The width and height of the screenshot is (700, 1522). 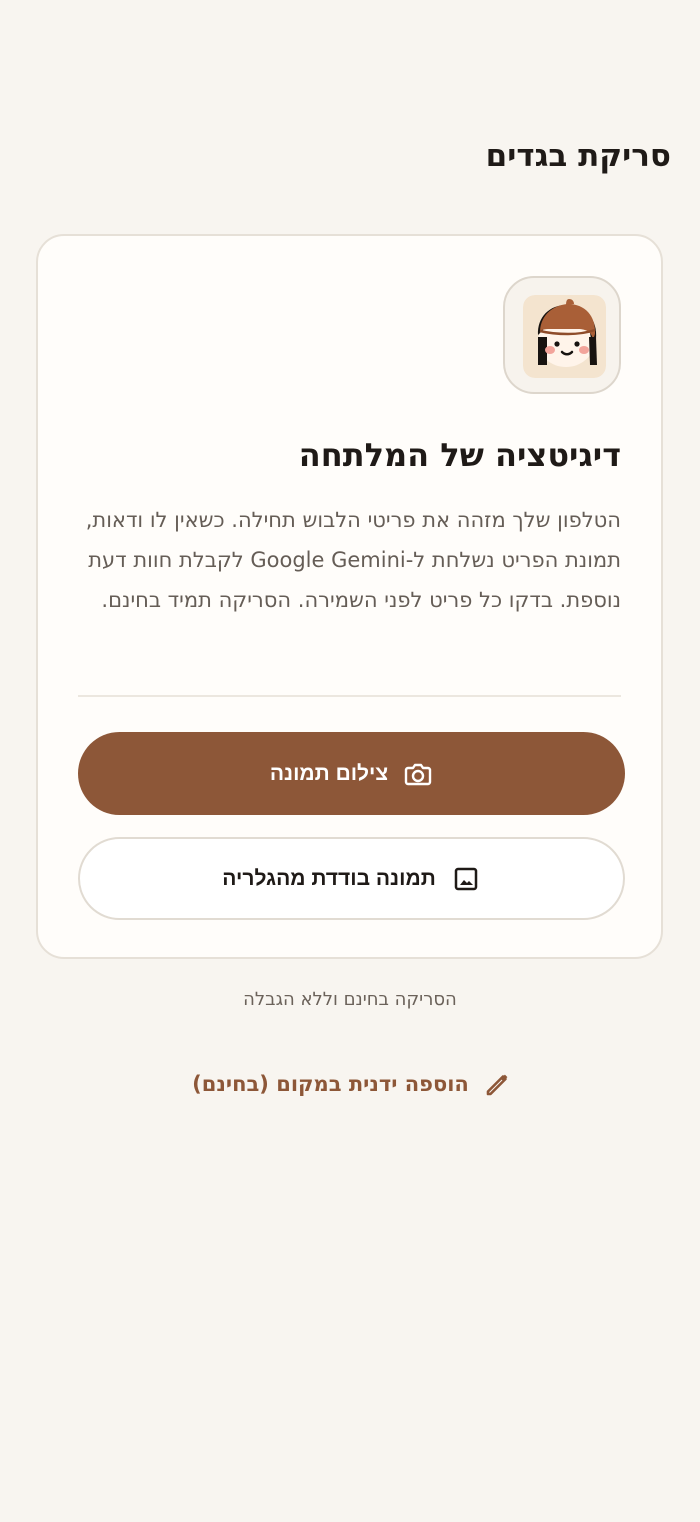 What do you see at coordinates (466, 879) in the screenshot?
I see `image-icon` at bounding box center [466, 879].